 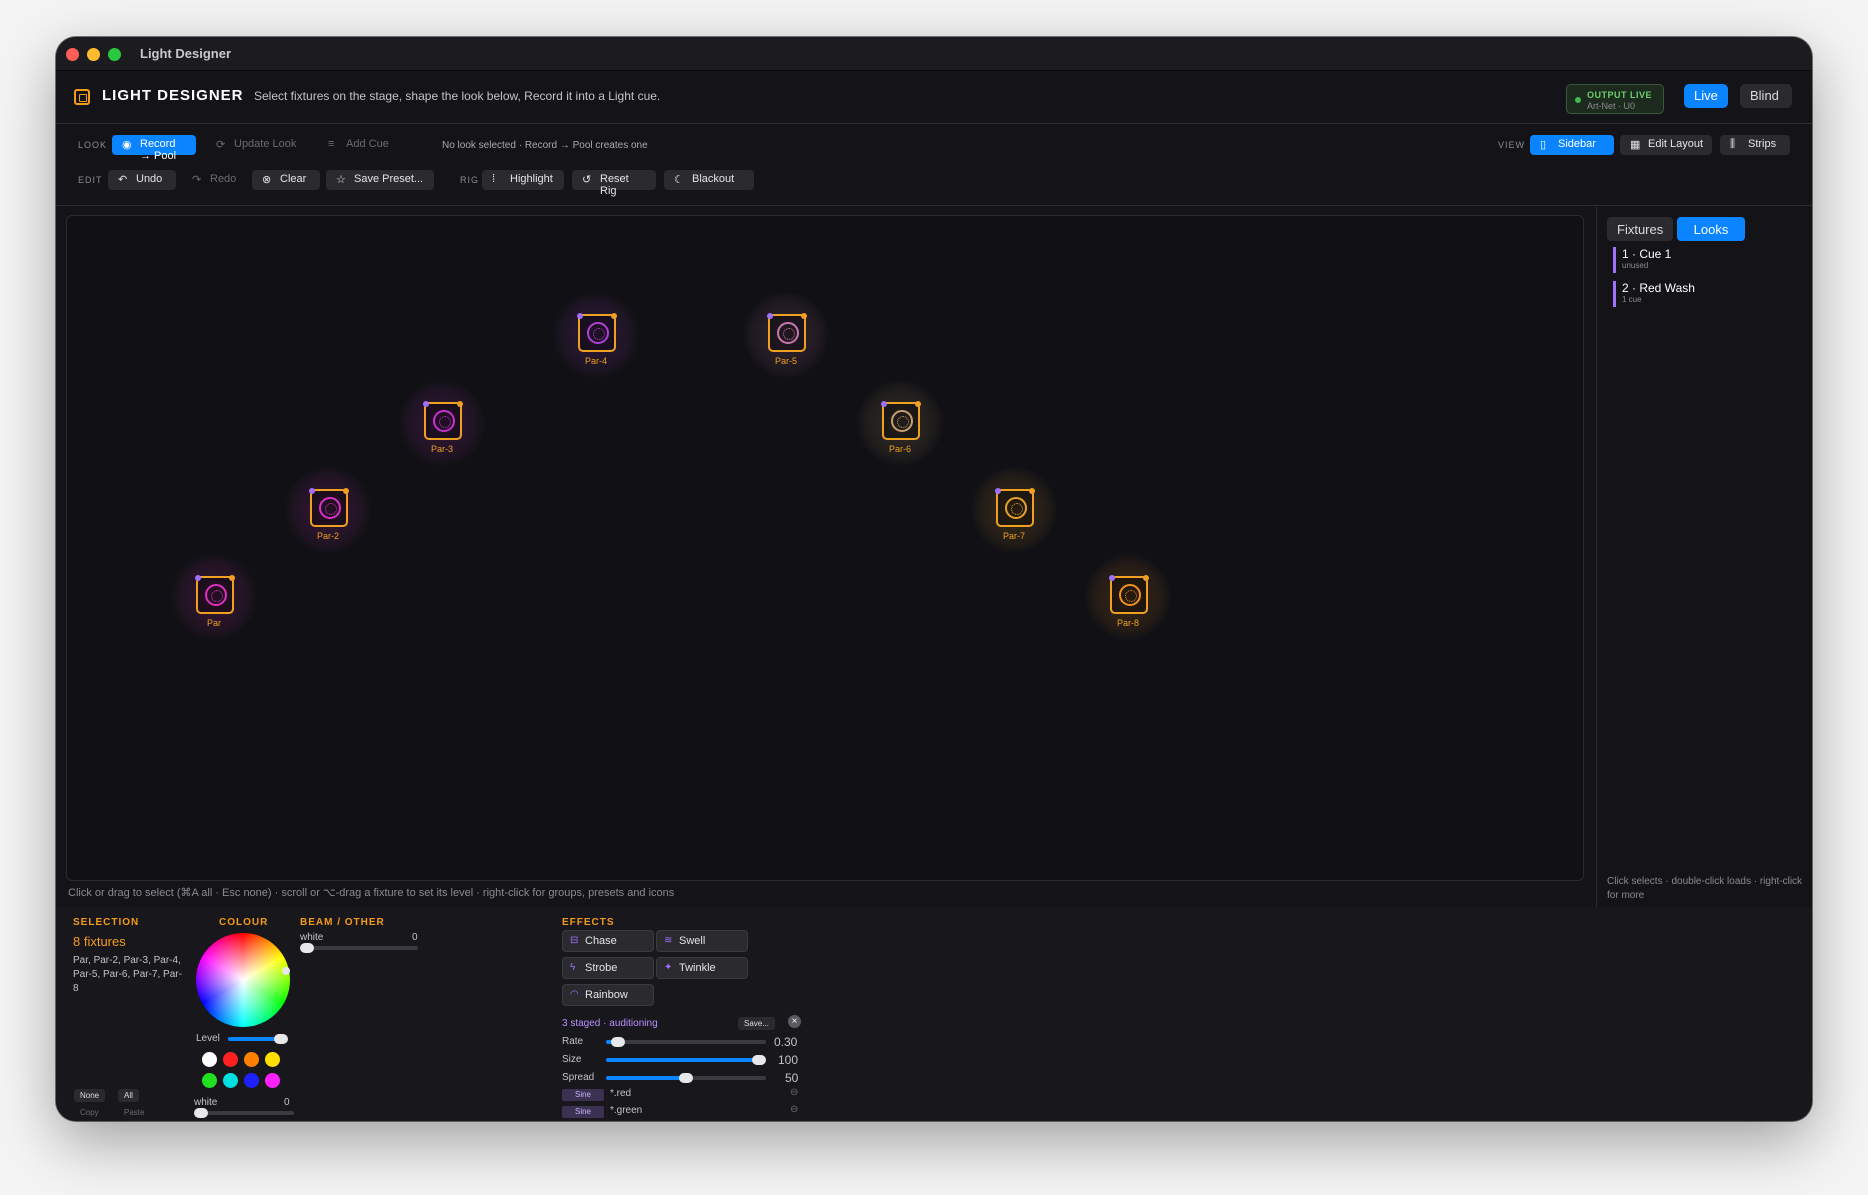 I want to click on highlight-button: ⁞ Highlight, so click(x=523, y=180).